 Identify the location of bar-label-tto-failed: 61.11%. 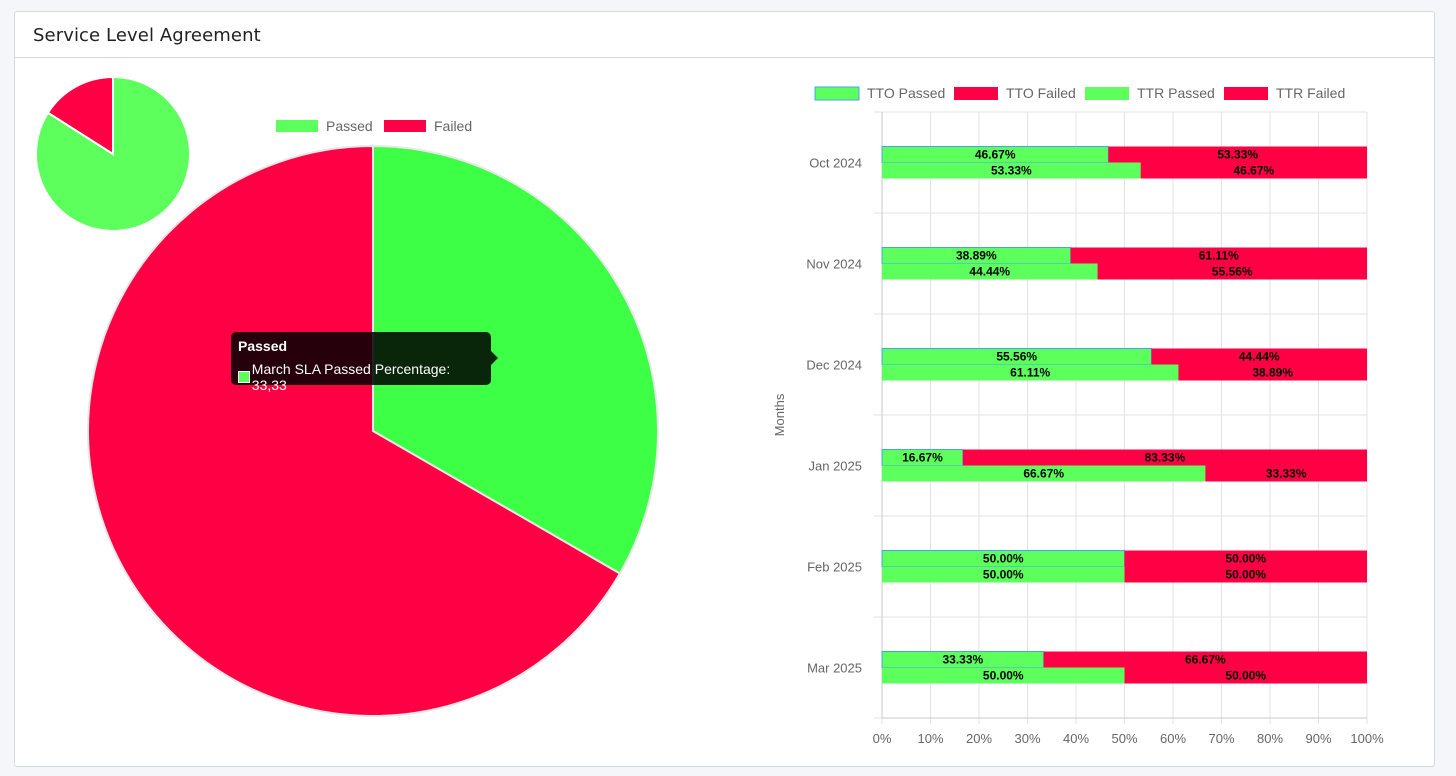
(1219, 256).